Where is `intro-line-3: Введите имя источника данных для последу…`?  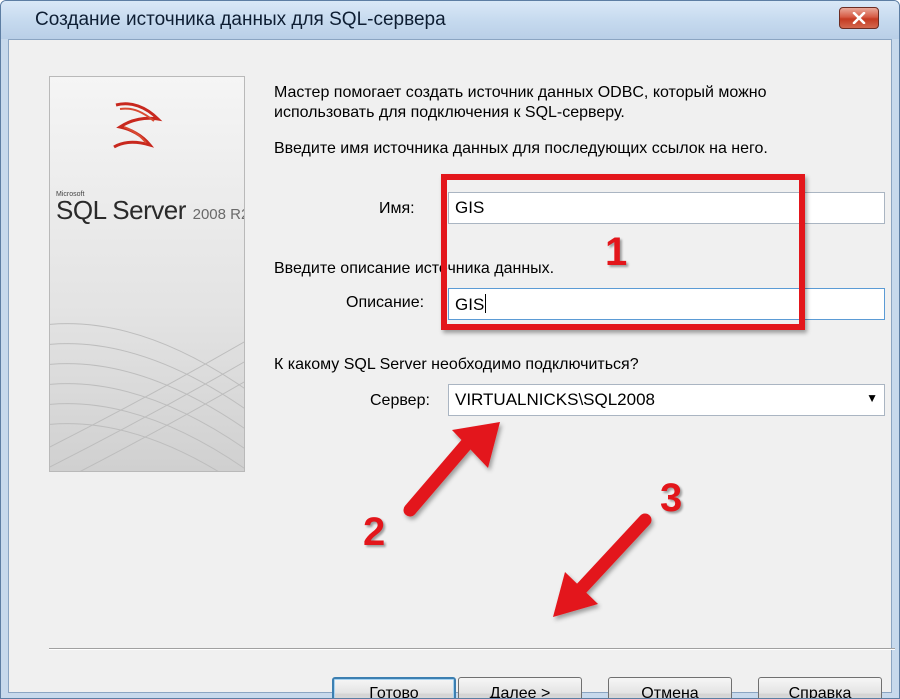
intro-line-3: Введите имя источника данных для последу… is located at coordinates (521, 148).